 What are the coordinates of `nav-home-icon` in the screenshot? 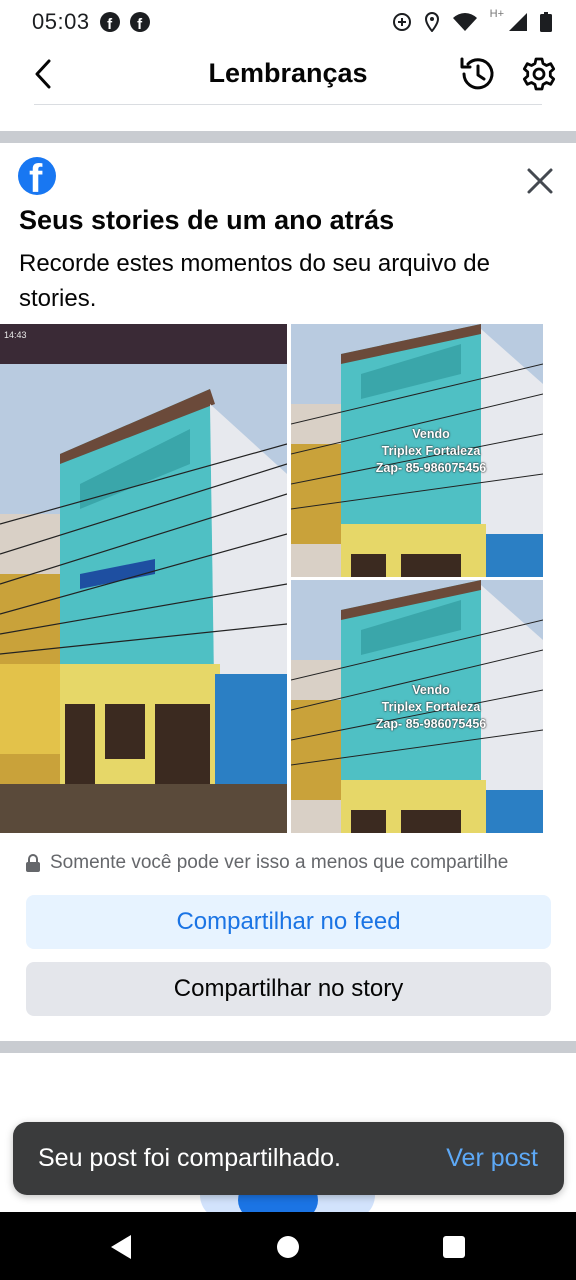 It's located at (288, 1247).